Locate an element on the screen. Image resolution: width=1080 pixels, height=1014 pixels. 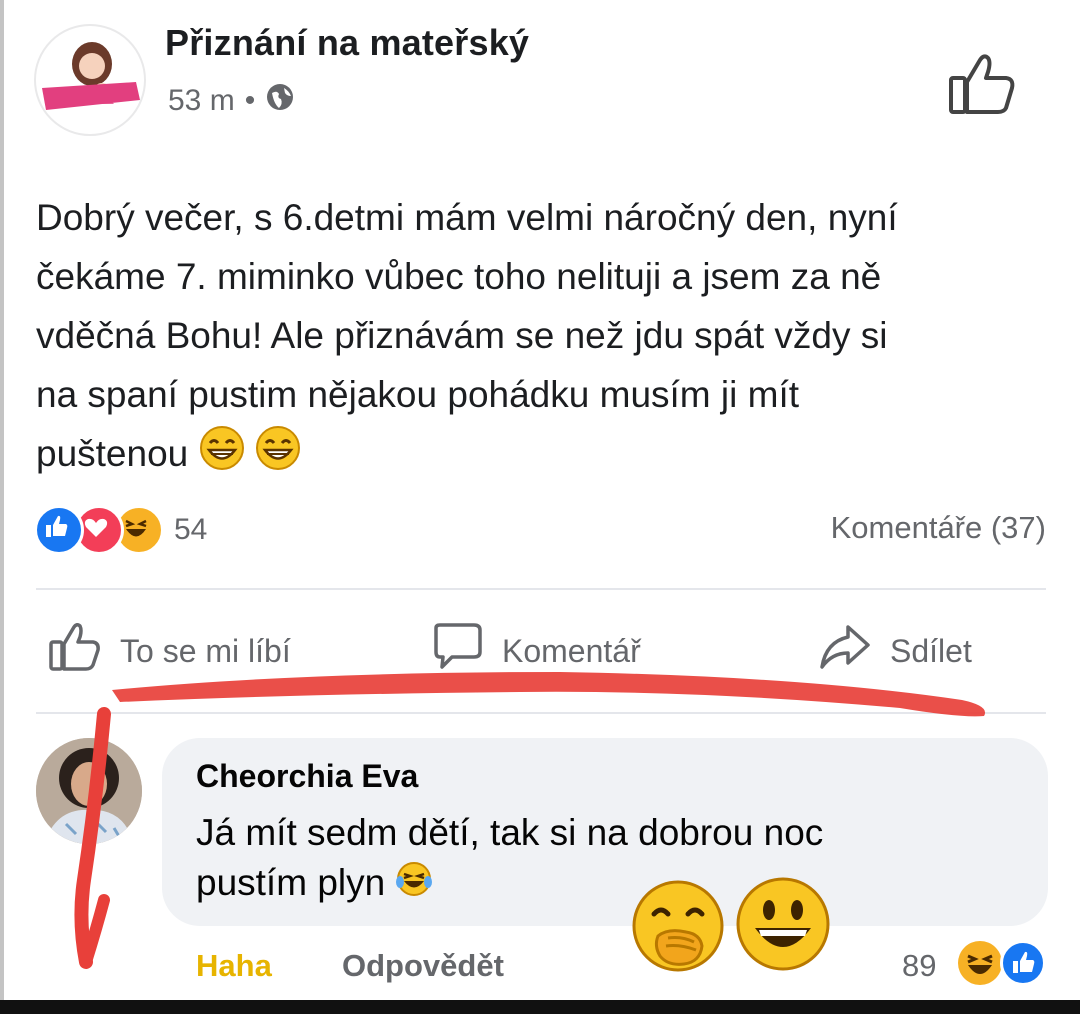
tears-of-joy-emoji-icon is located at coordinates (414, 885).